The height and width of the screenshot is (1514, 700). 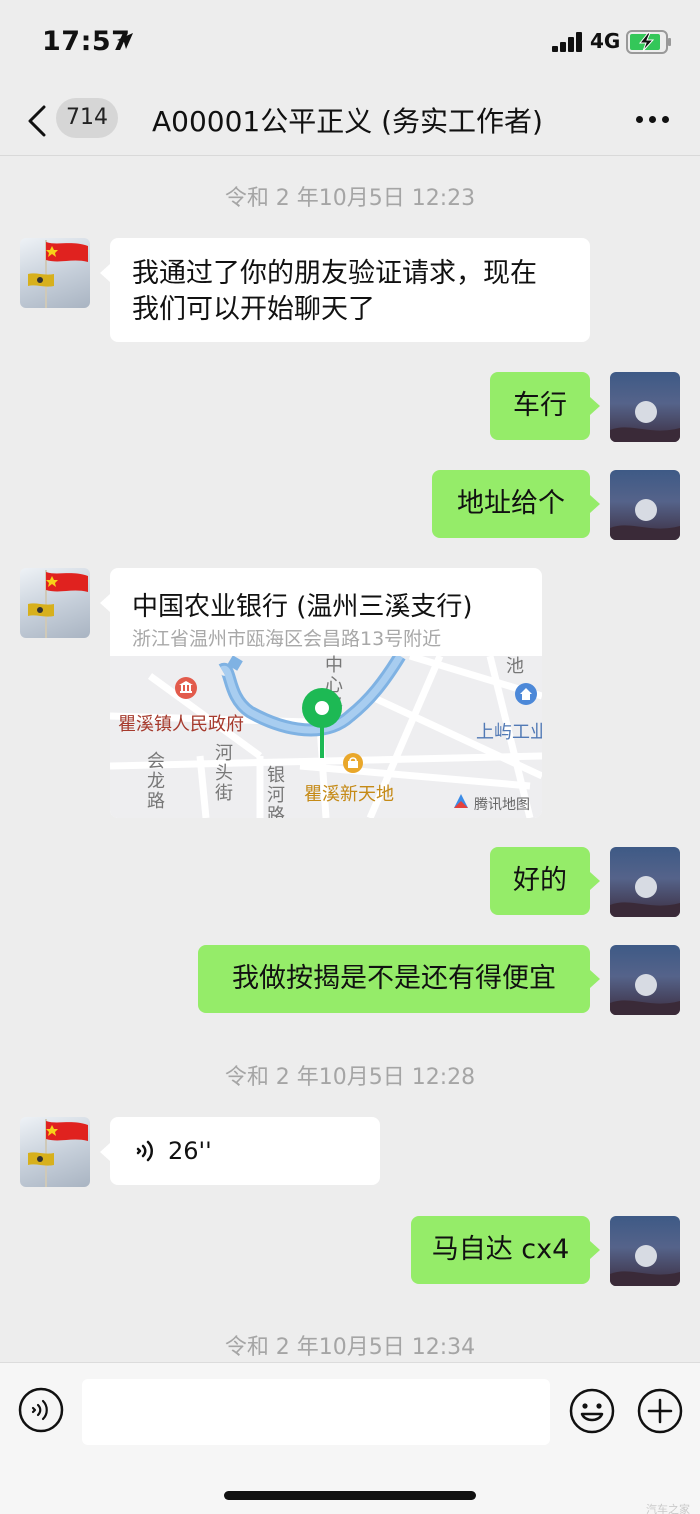 I want to click on home-indicator, so click(x=350, y=1495).